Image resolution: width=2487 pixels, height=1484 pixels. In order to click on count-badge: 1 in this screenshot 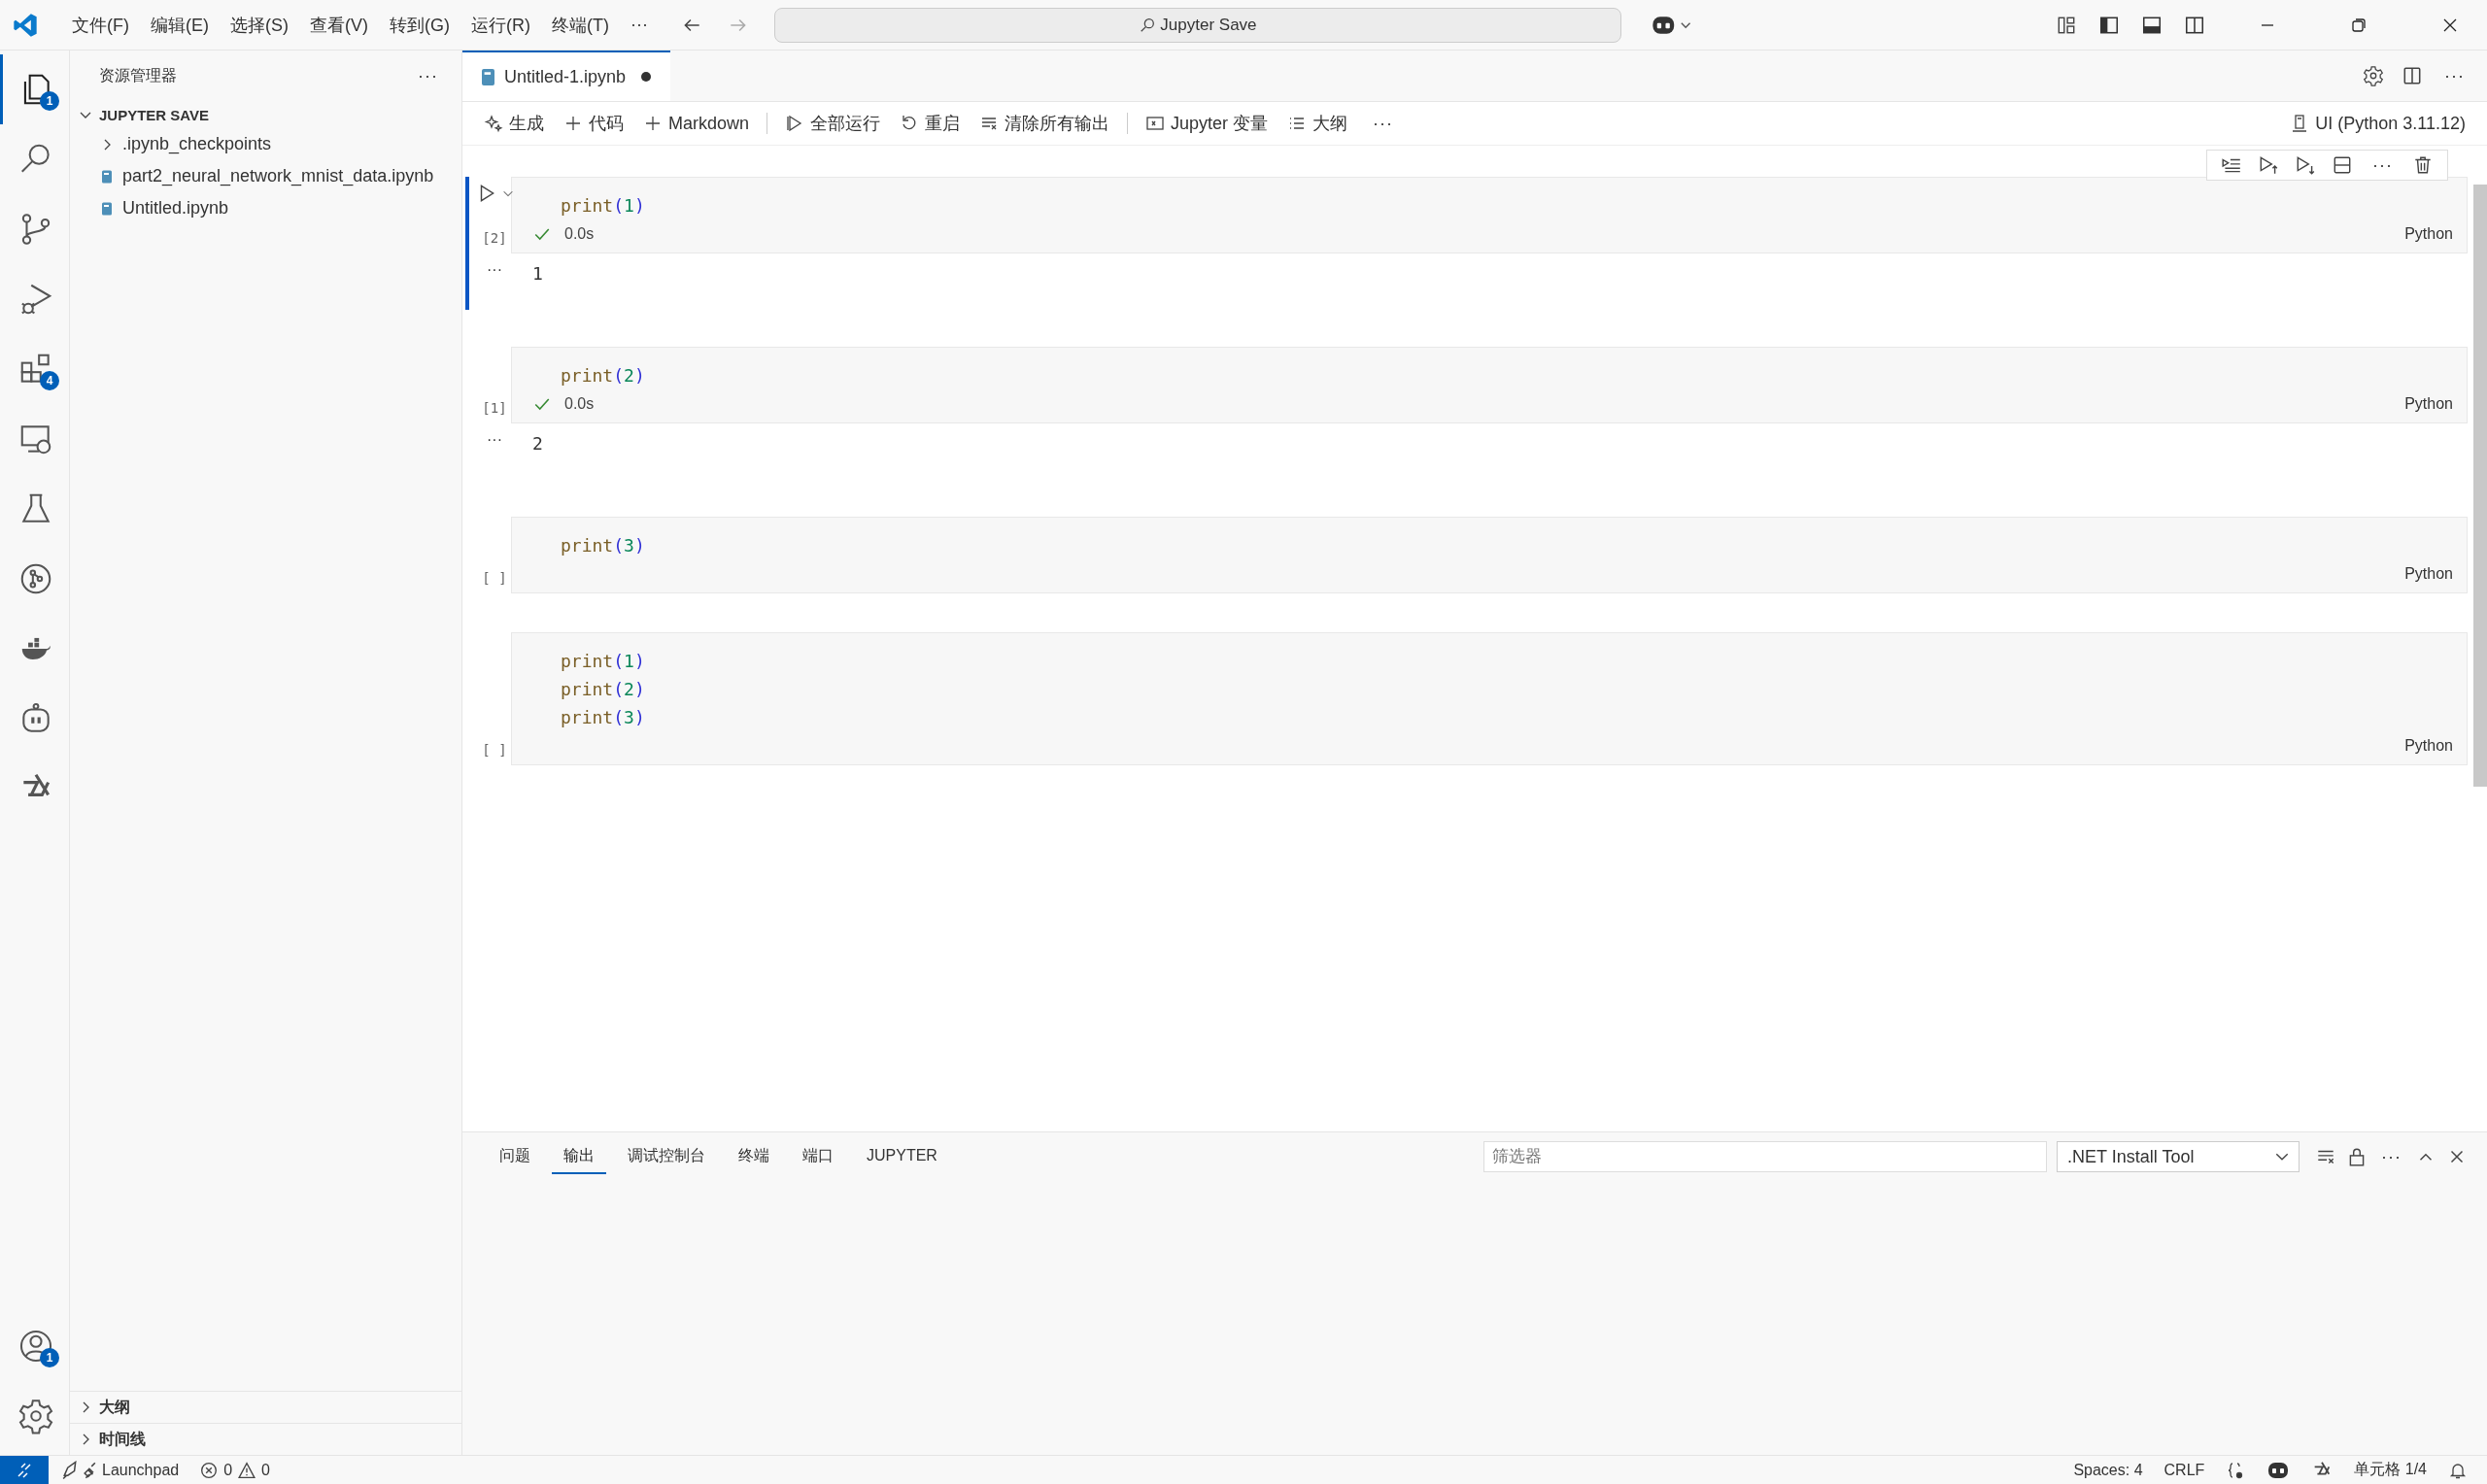, I will do `click(49, 1357)`.